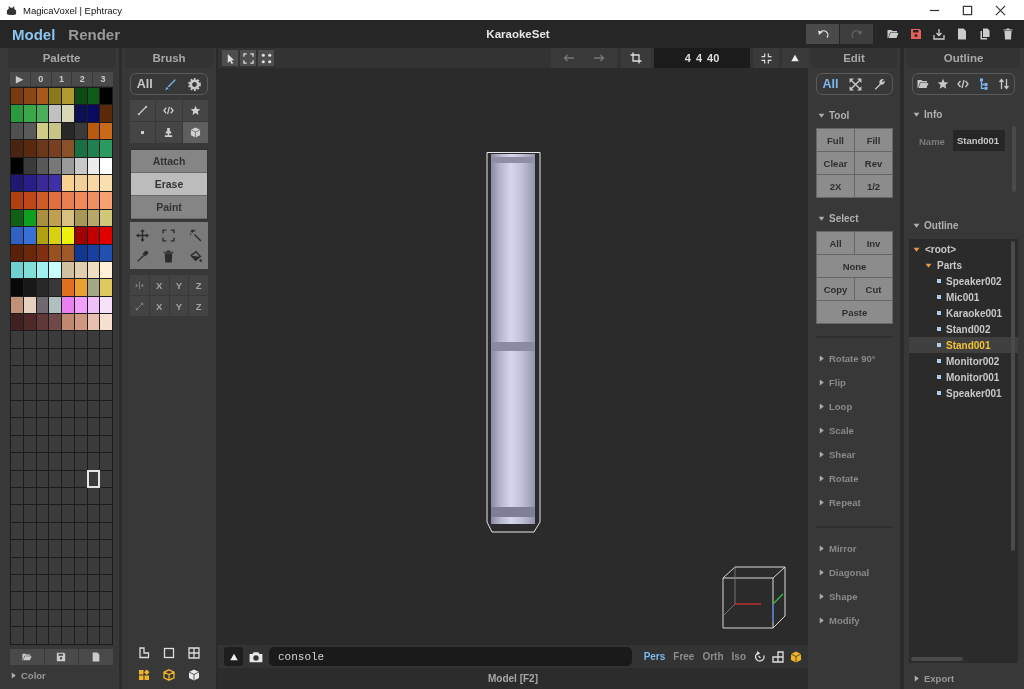 The image size is (1024, 689). Describe the element at coordinates (450, 656) in the screenshot. I see `console-field: console` at that location.